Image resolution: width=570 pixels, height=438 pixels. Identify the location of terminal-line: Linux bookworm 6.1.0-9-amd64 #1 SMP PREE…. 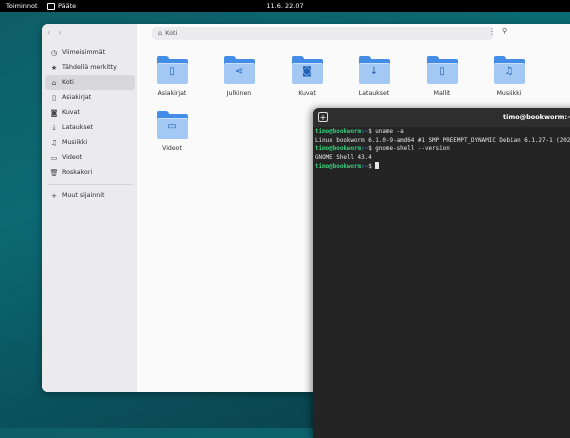
(442, 140).